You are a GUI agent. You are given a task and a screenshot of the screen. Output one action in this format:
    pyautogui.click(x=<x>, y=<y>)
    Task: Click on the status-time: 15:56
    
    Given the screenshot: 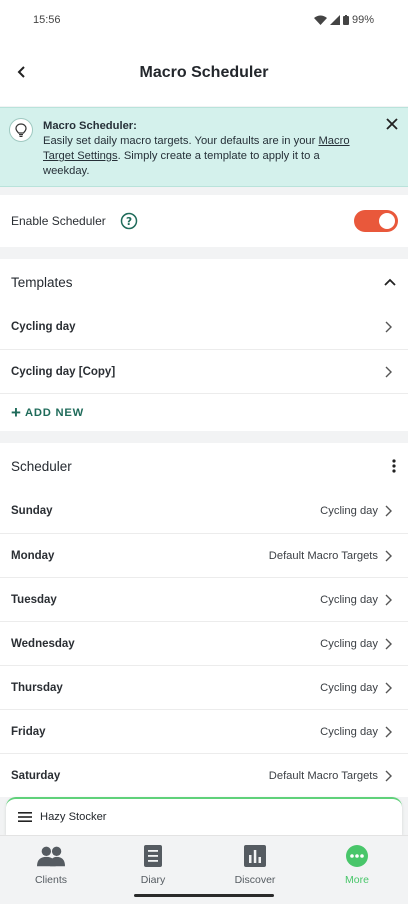 What is the action you would take?
    pyautogui.click(x=47, y=20)
    